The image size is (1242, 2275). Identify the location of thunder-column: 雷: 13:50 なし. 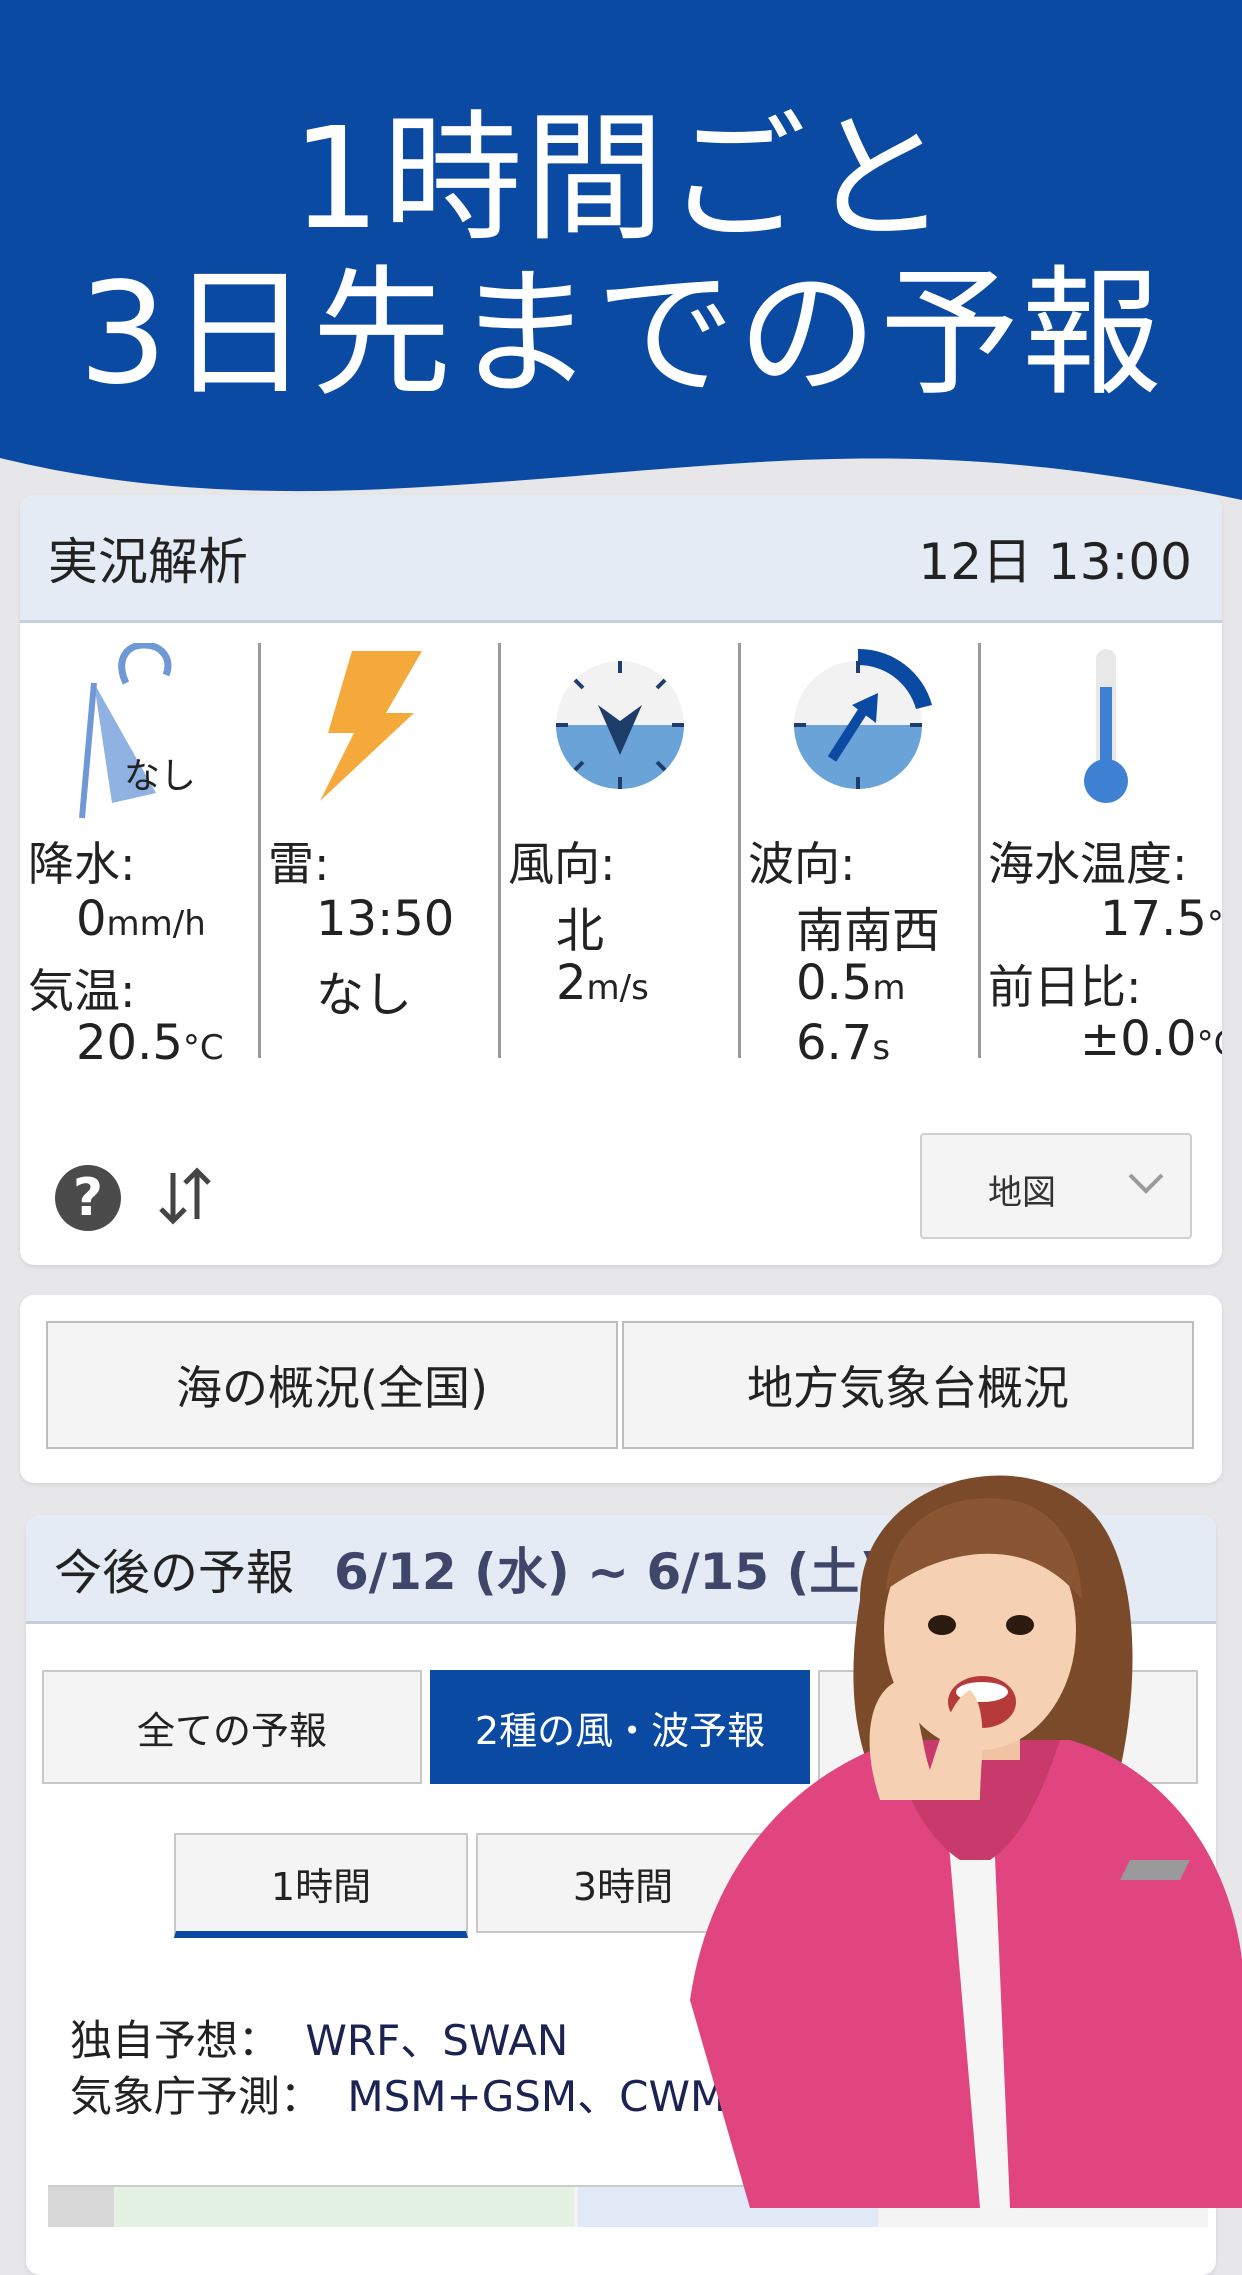
(380, 853).